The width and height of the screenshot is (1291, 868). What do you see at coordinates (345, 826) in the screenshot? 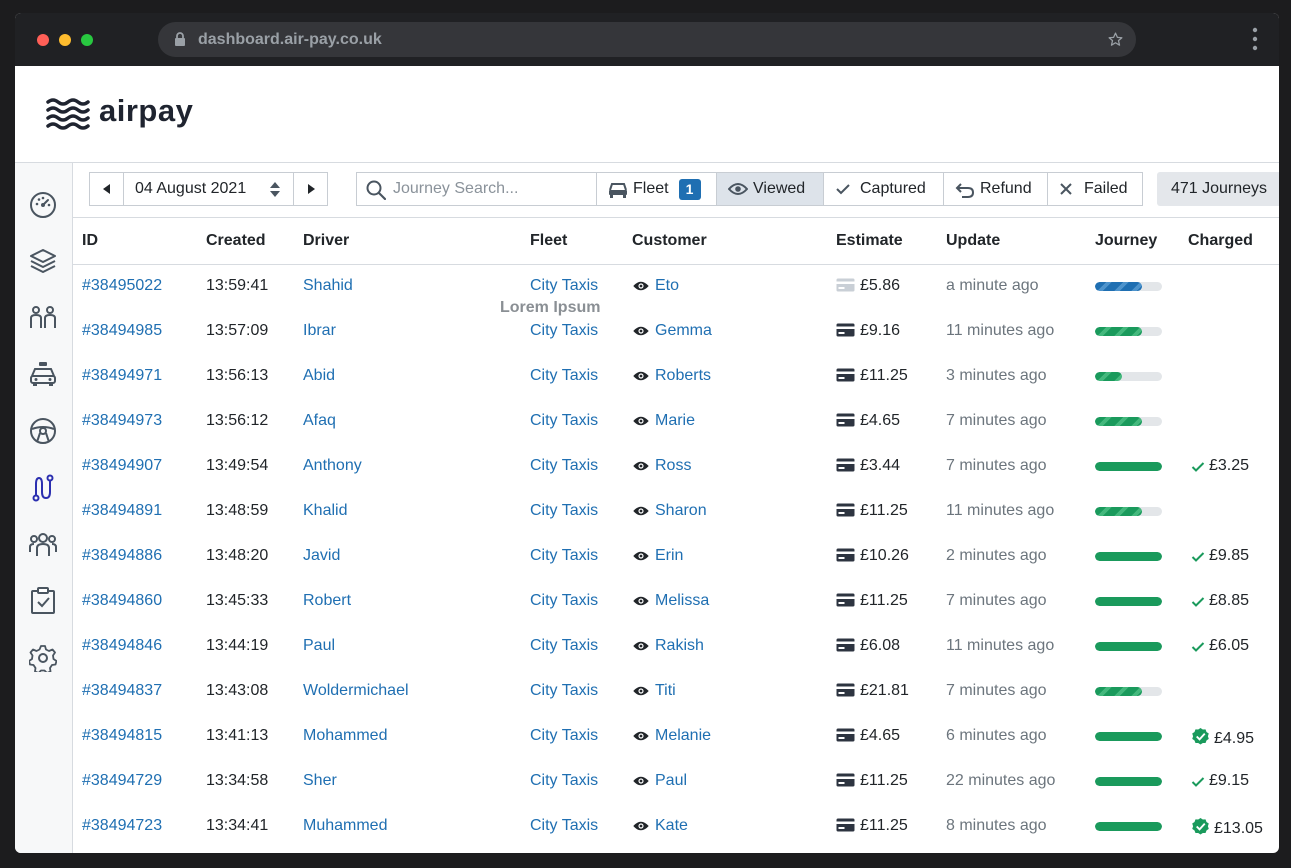
I see `driver-link: Muhammed` at bounding box center [345, 826].